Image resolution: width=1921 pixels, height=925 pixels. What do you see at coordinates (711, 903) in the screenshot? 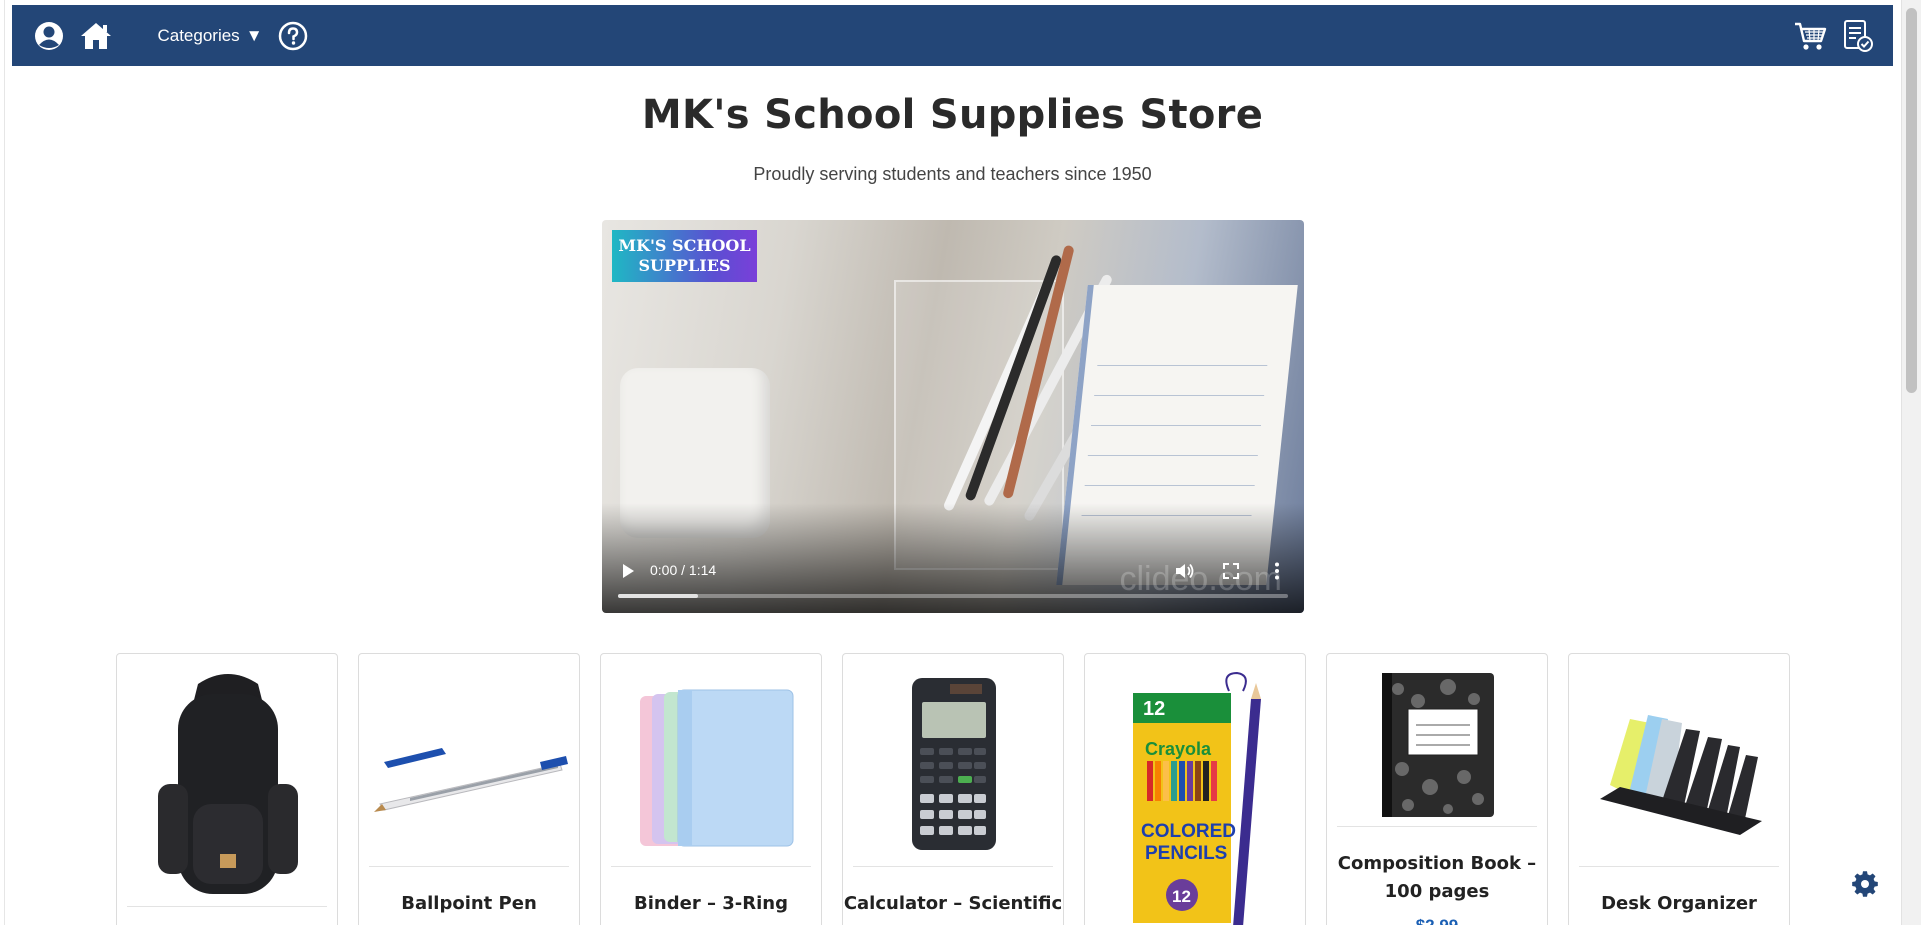
I see `product-name: Binder – 3-Ring` at bounding box center [711, 903].